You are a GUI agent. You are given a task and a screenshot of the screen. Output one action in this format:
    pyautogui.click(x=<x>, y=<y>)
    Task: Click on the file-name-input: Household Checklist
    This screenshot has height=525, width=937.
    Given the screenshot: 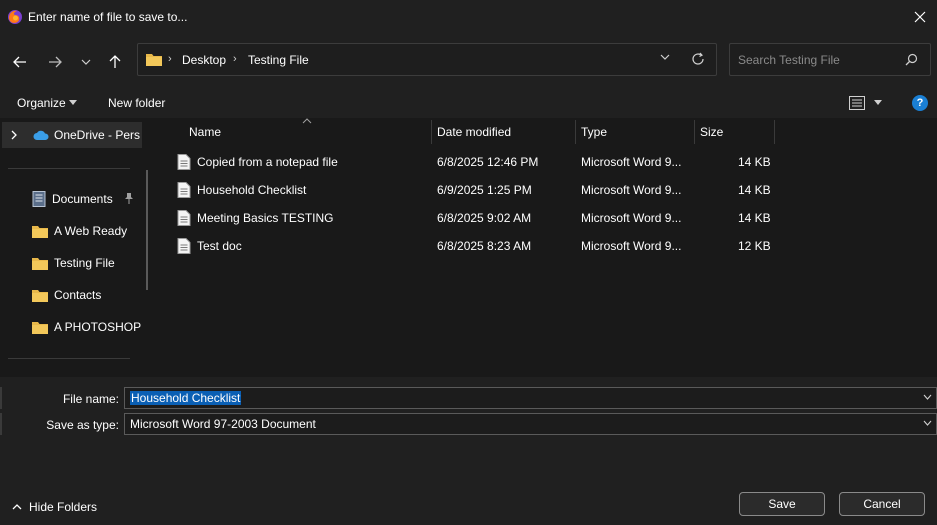 What is the action you would take?
    pyautogui.click(x=530, y=398)
    